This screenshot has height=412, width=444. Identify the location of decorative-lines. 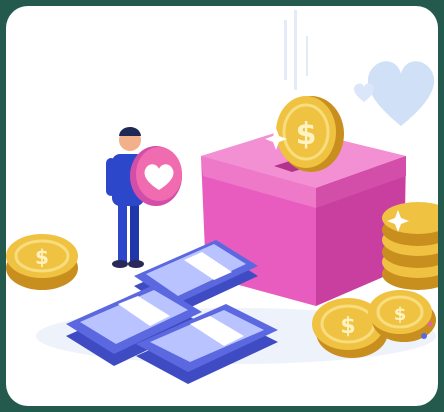
(296, 50).